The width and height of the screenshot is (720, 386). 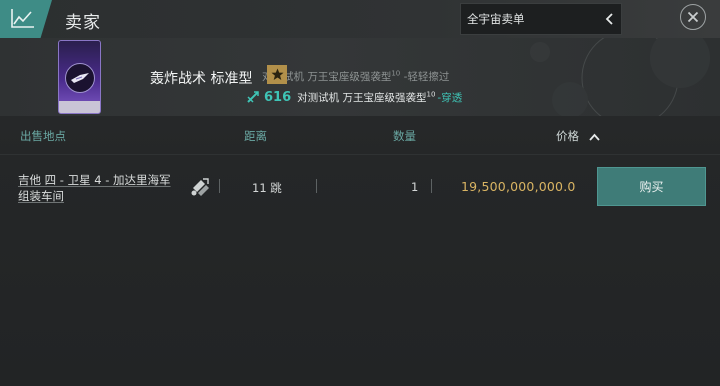 What do you see at coordinates (79, 107) in the screenshot?
I see `card-band` at bounding box center [79, 107].